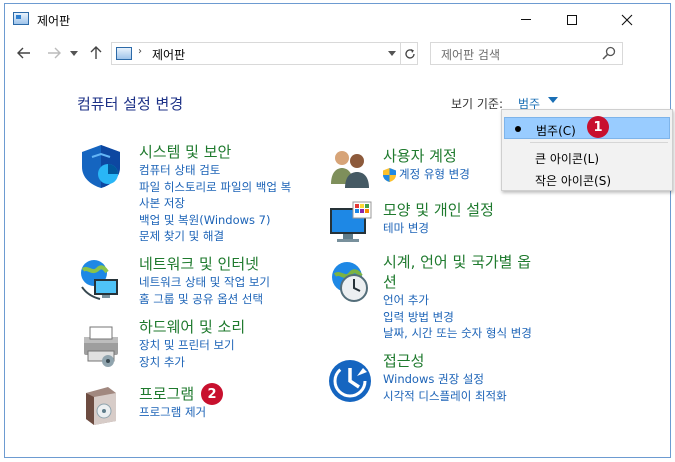 The image size is (675, 462). I want to click on link-windows-suggested-settings: Windows 권장 설정, so click(445, 379).